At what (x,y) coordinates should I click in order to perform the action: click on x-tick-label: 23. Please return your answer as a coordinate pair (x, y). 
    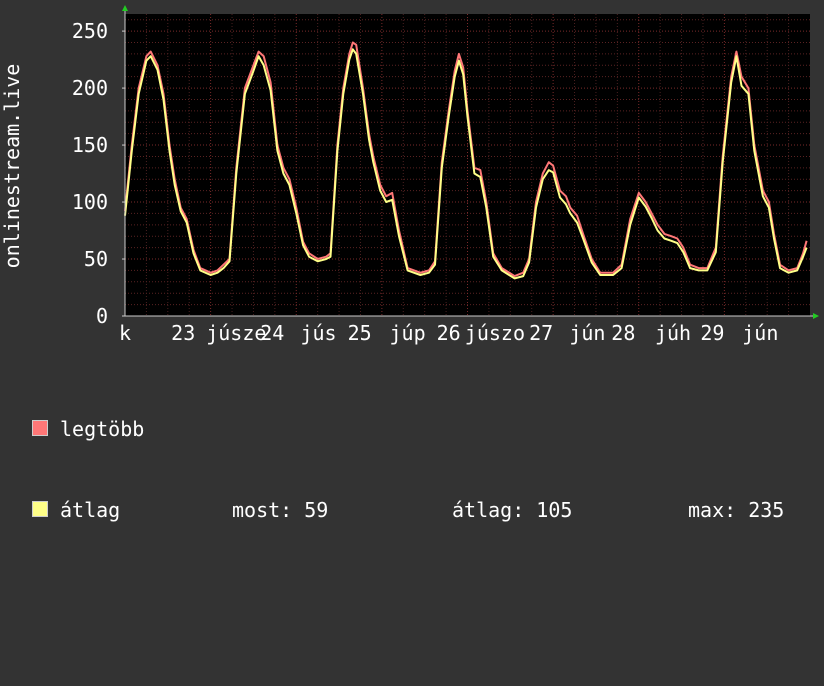
    Looking at the image, I should click on (183, 333).